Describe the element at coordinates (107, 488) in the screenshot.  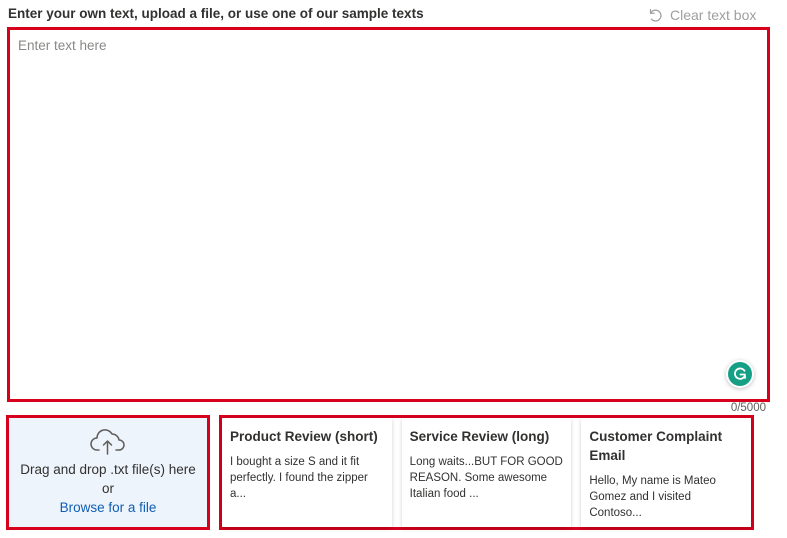
I see `or-separator: or` at that location.